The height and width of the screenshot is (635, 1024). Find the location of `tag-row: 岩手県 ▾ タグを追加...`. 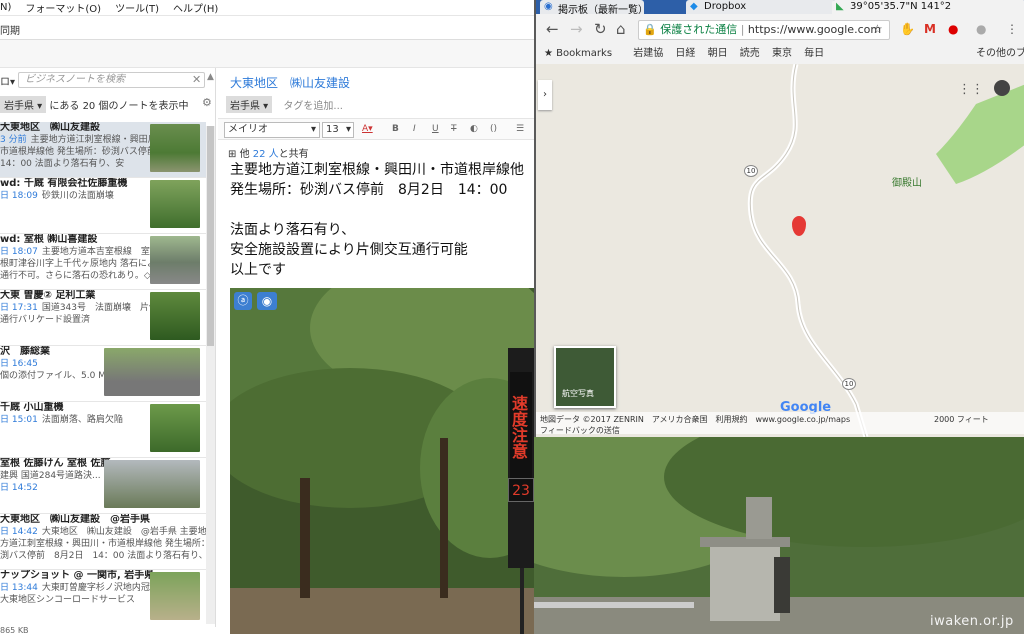

tag-row: 岩手県 ▾ タグを追加... is located at coordinates (284, 104).